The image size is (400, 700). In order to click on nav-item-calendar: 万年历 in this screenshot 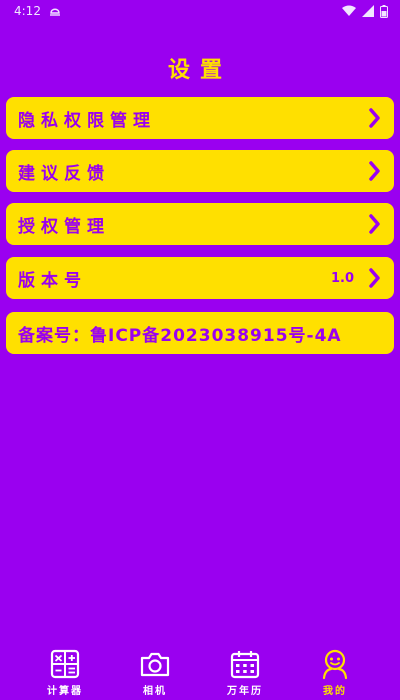, I will do `click(245, 672)`.